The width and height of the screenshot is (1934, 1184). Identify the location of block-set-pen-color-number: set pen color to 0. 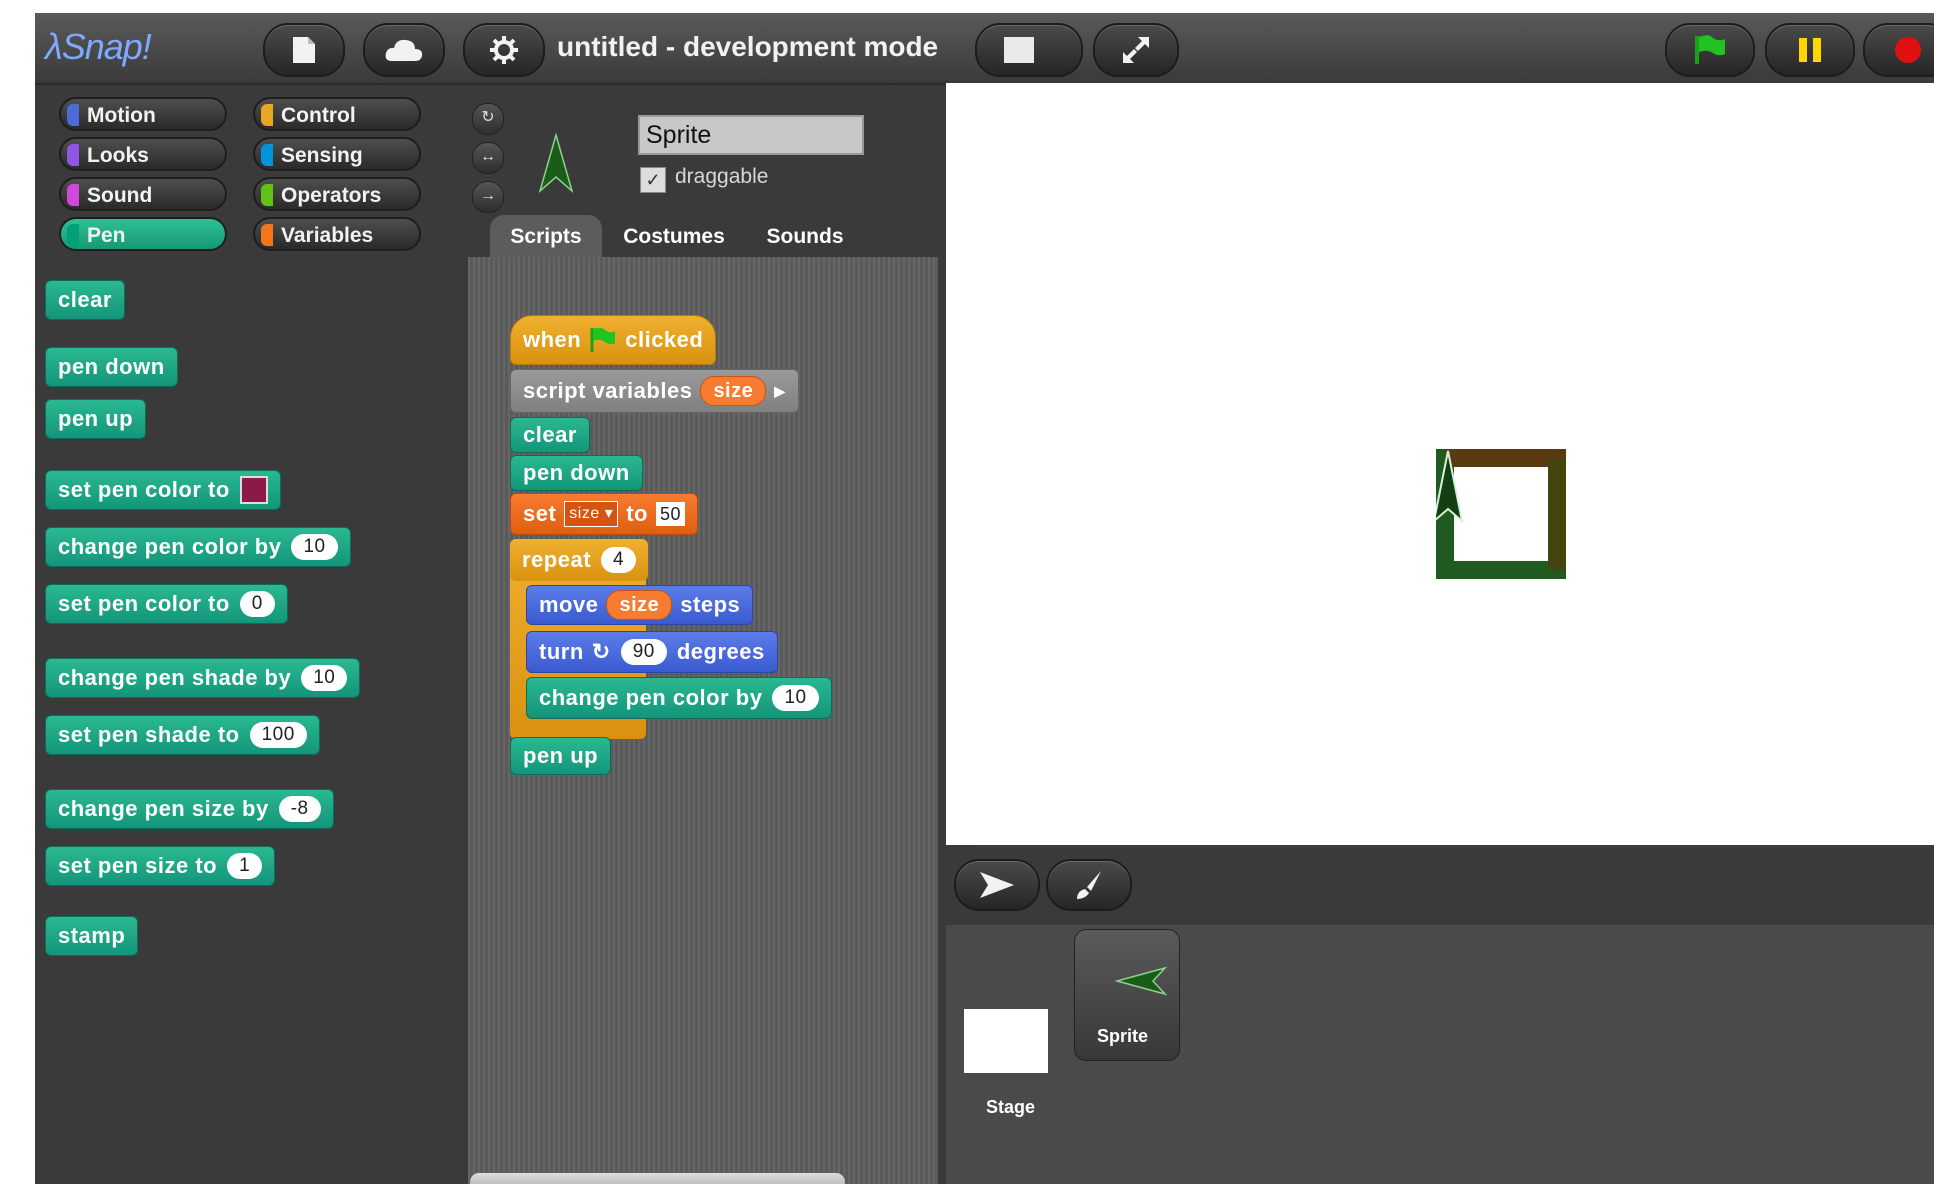
(166, 604).